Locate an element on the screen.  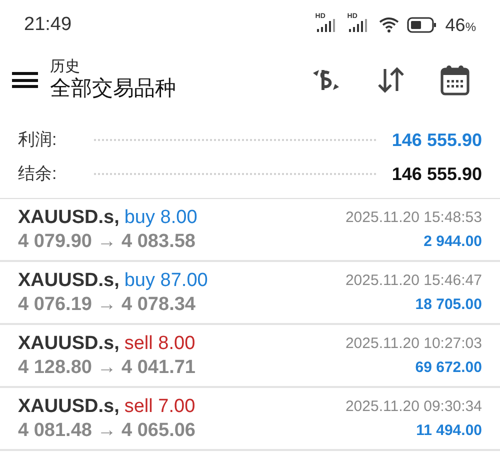
trade-prices: 4 081.48 → 4 065.06 is located at coordinates (107, 430).